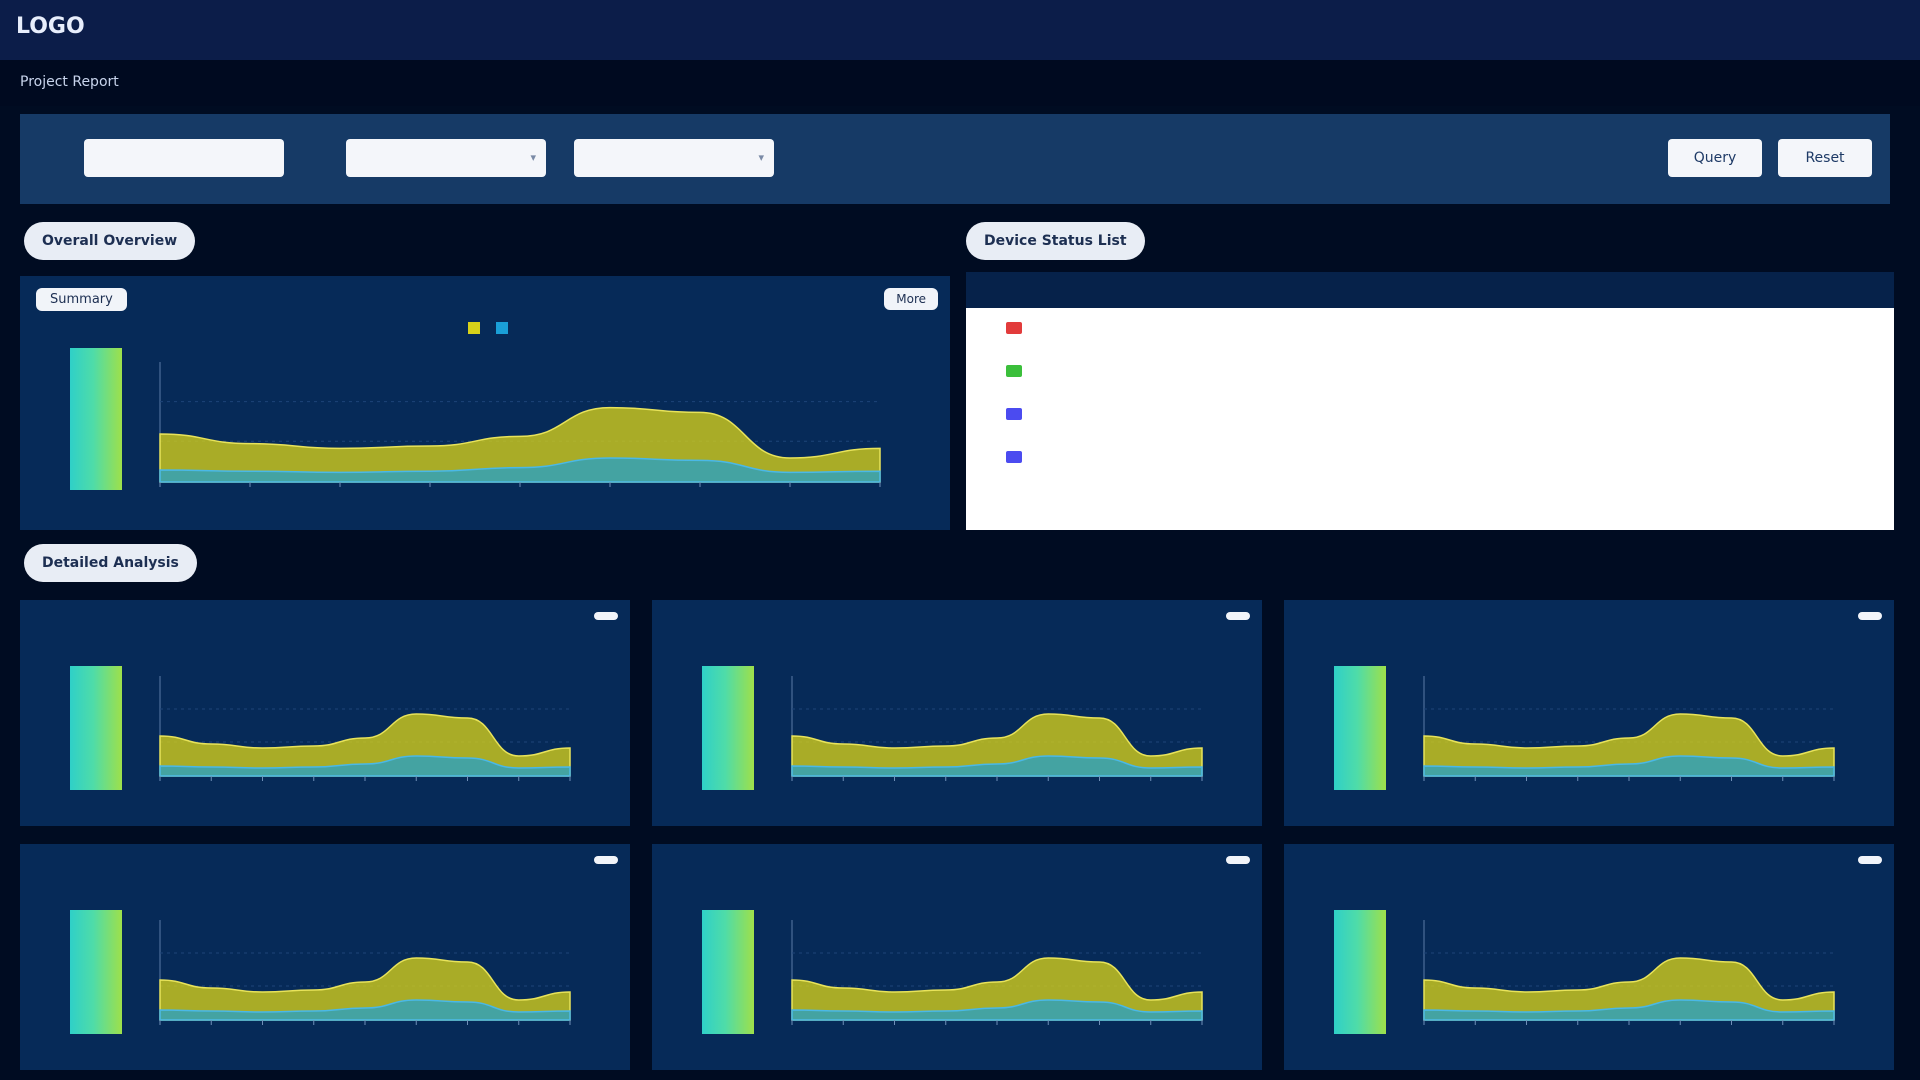 Image resolution: width=1920 pixels, height=1080 pixels. I want to click on app-logo: LOGO, so click(50, 26).